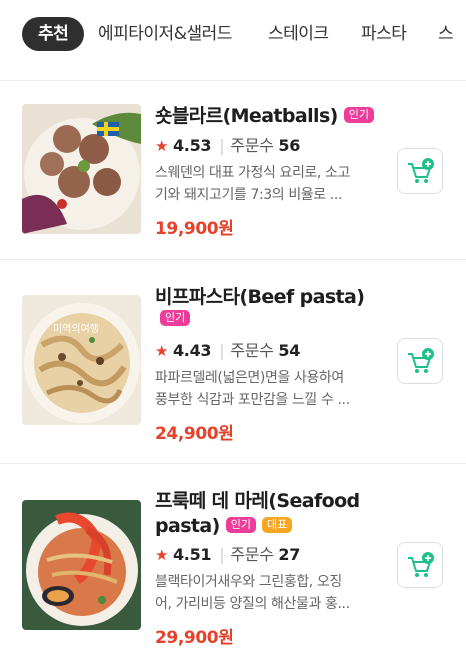 Image resolution: width=466 pixels, height=671 pixels. What do you see at coordinates (192, 554) in the screenshot?
I see `rating-value: 4.51` at bounding box center [192, 554].